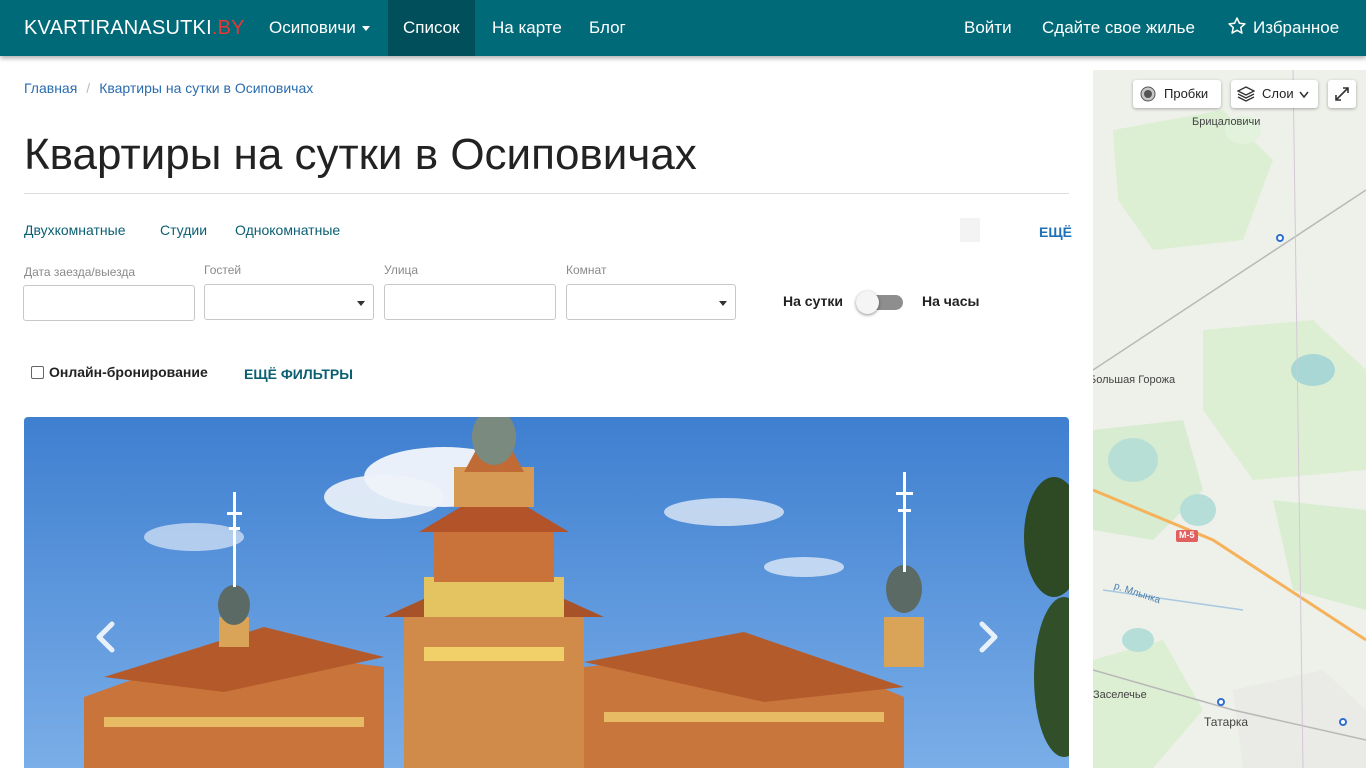 The width and height of the screenshot is (1366, 768). What do you see at coordinates (1304, 95) in the screenshot?
I see `chevron-down-icon` at bounding box center [1304, 95].